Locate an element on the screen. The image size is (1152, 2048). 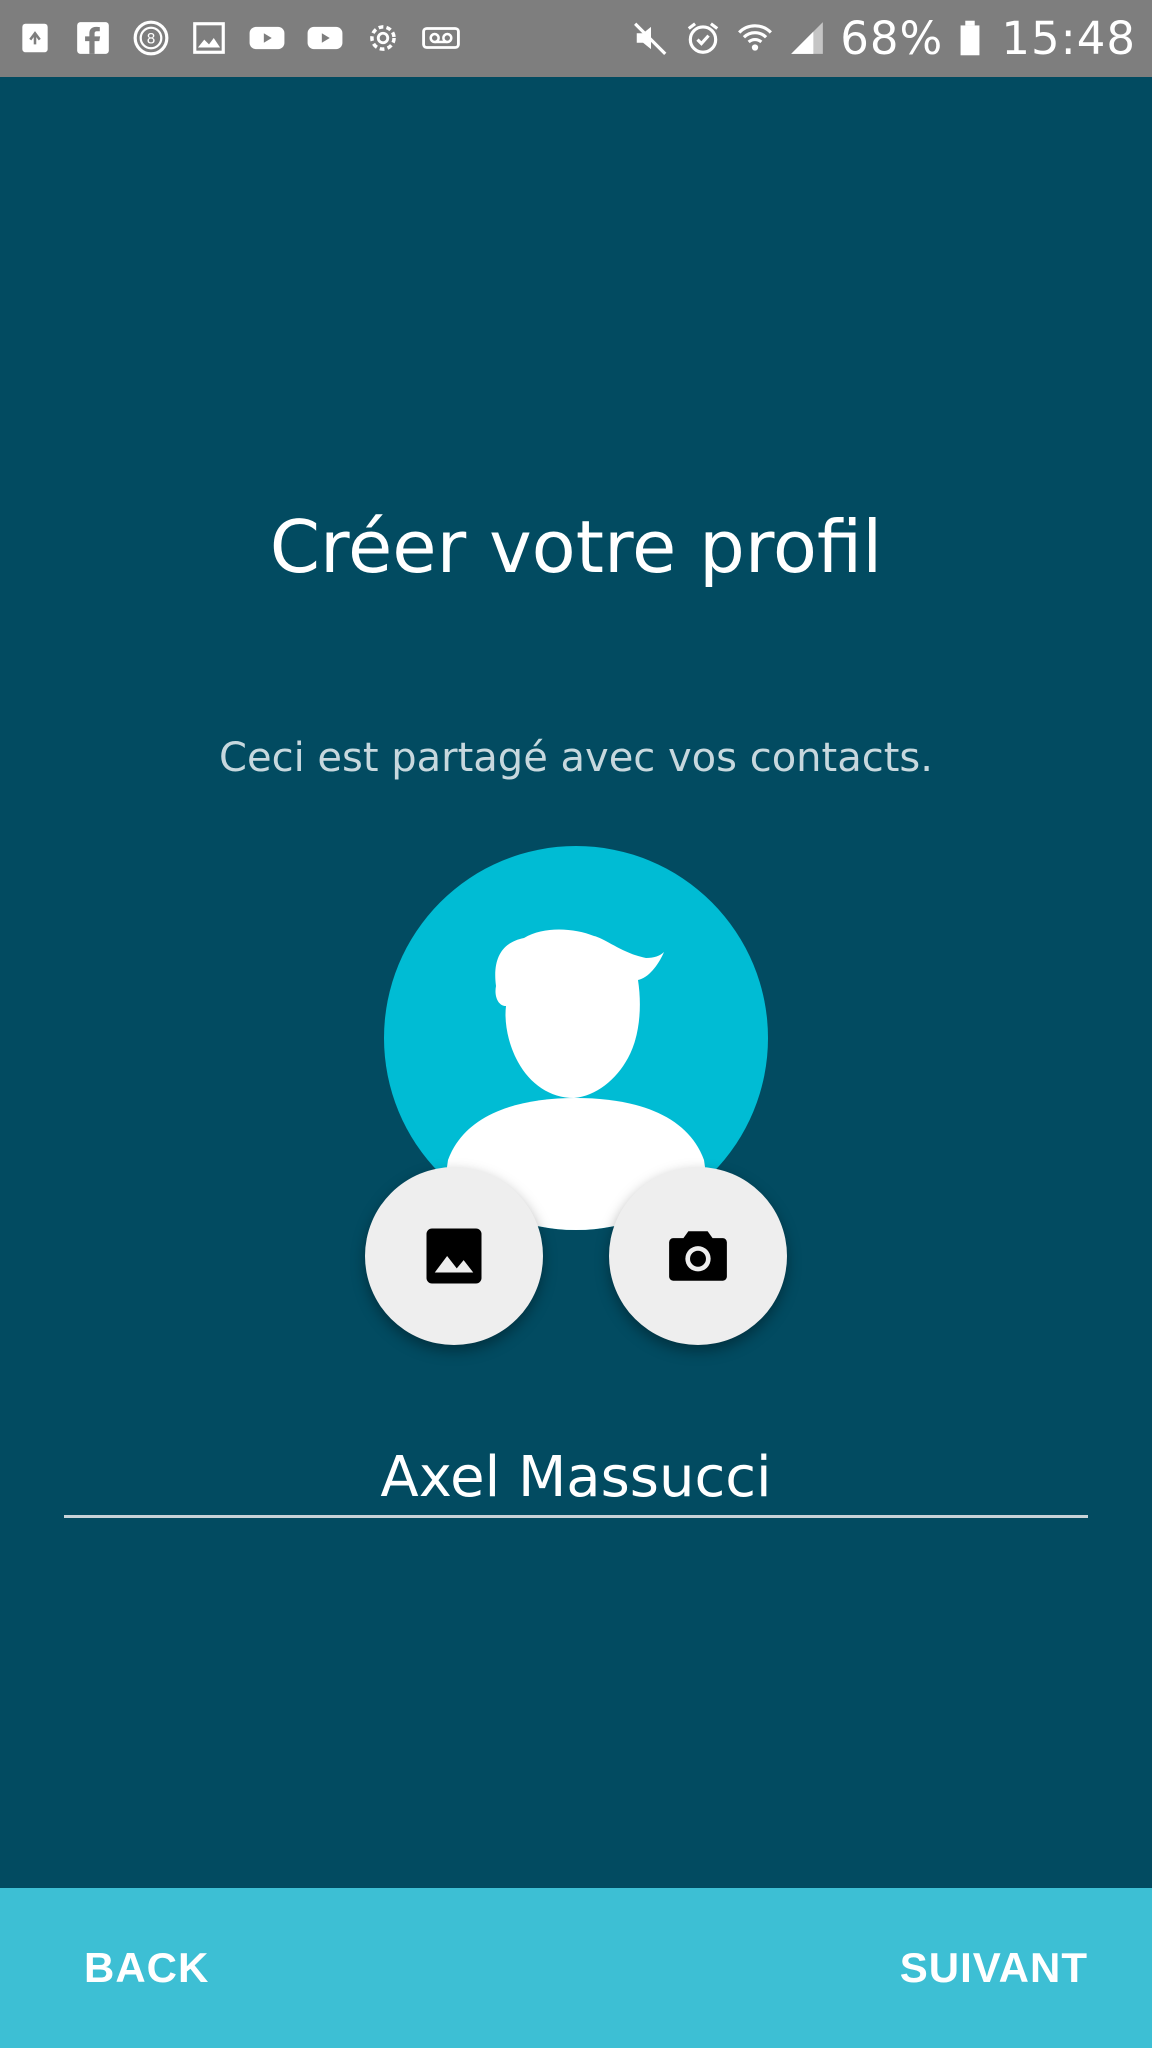
voicemail-icon is located at coordinates (441, 38).